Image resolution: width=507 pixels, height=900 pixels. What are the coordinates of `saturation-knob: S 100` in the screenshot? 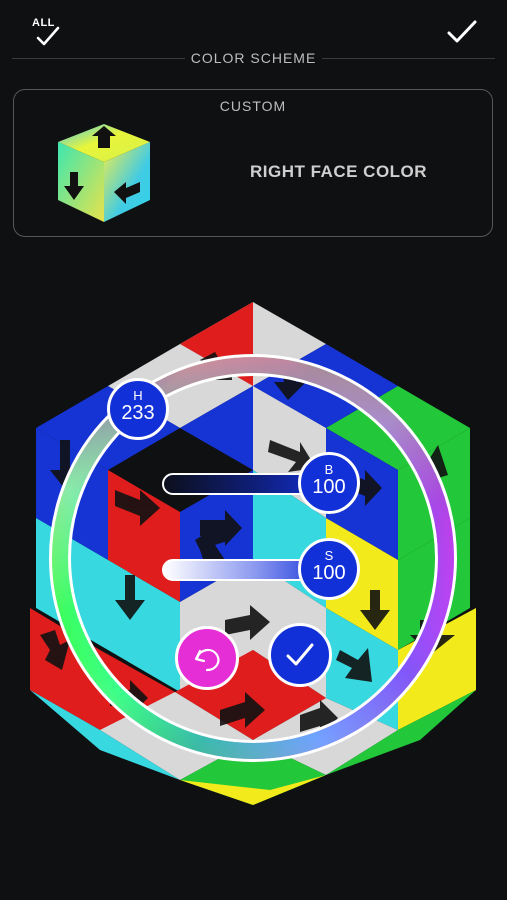 It's located at (329, 569).